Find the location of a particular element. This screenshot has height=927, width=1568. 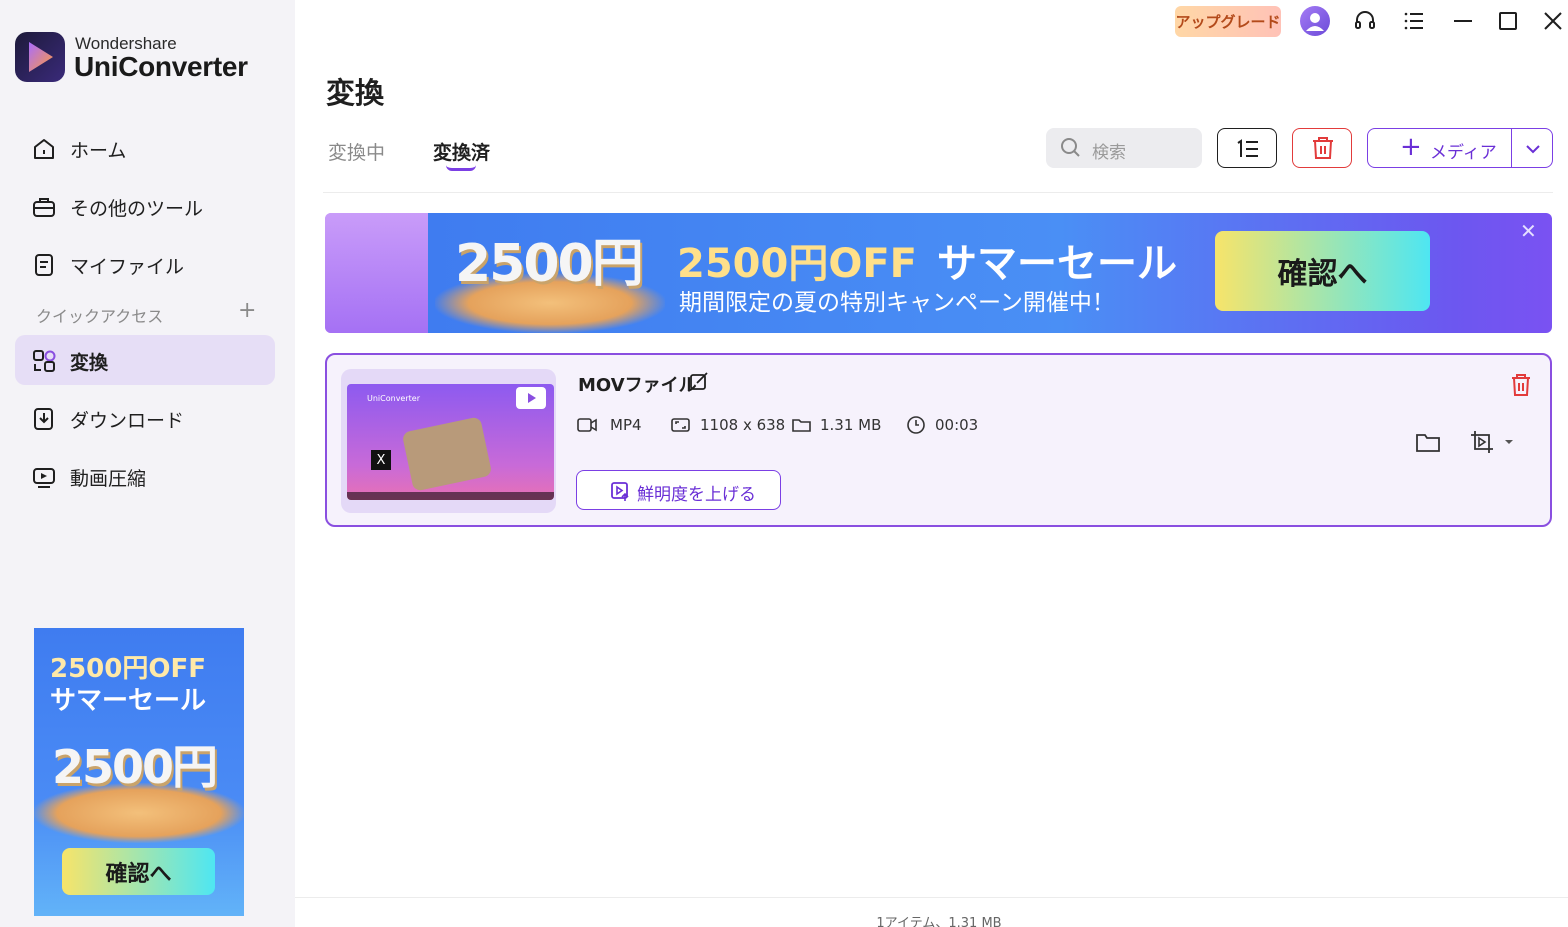

file-icon is located at coordinates (44, 265).